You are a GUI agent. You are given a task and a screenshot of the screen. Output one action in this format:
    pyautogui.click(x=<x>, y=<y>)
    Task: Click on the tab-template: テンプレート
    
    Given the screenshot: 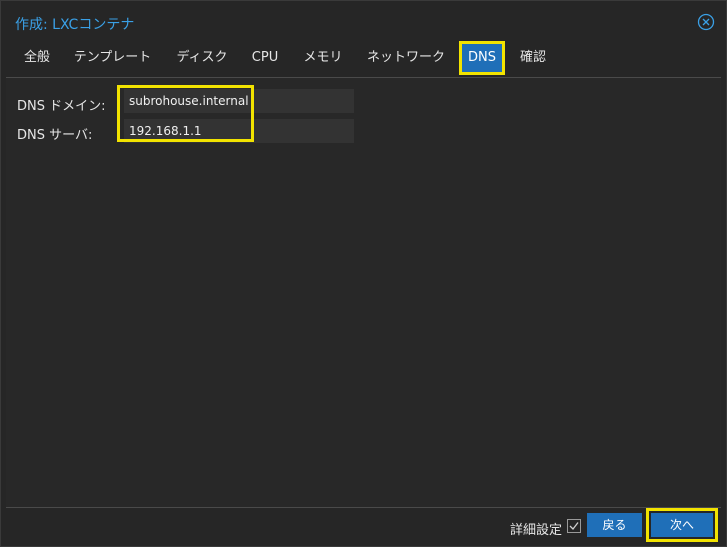 What is the action you would take?
    pyautogui.click(x=112, y=58)
    